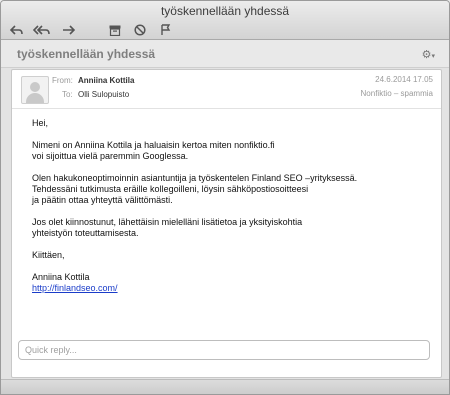  What do you see at coordinates (396, 93) in the screenshot?
I see `message-folder: Nonfiktio – spammia` at bounding box center [396, 93].